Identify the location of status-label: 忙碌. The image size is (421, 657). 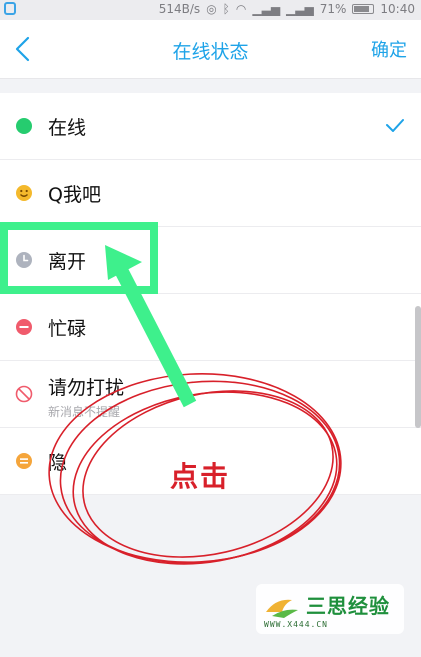
(67, 329).